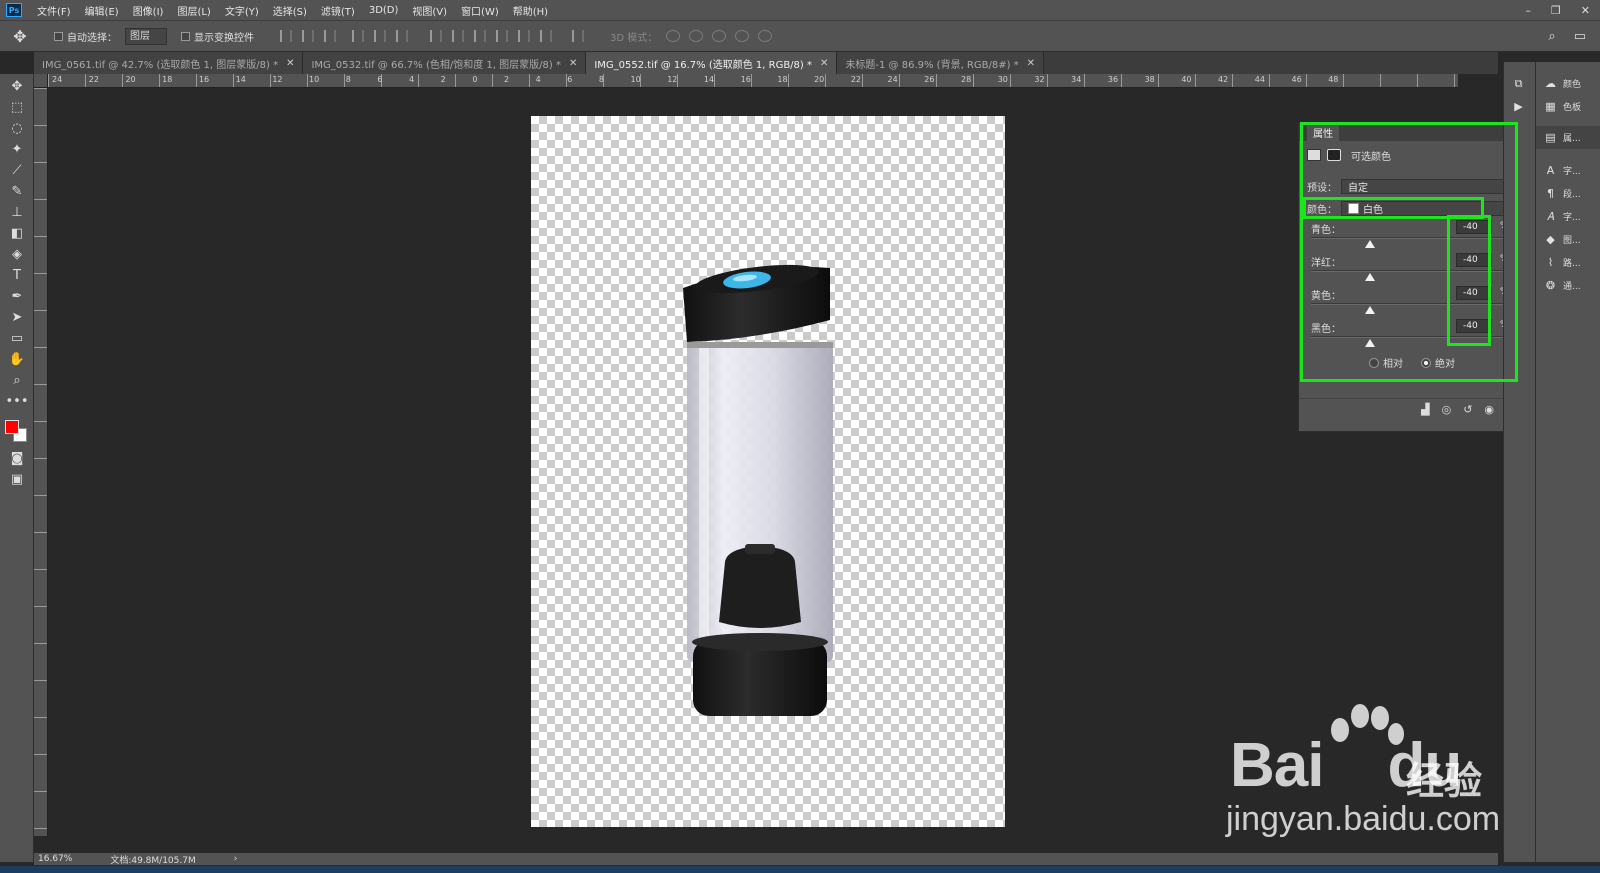 This screenshot has width=1600, height=873. I want to click on scale-3d-icon, so click(765, 36).